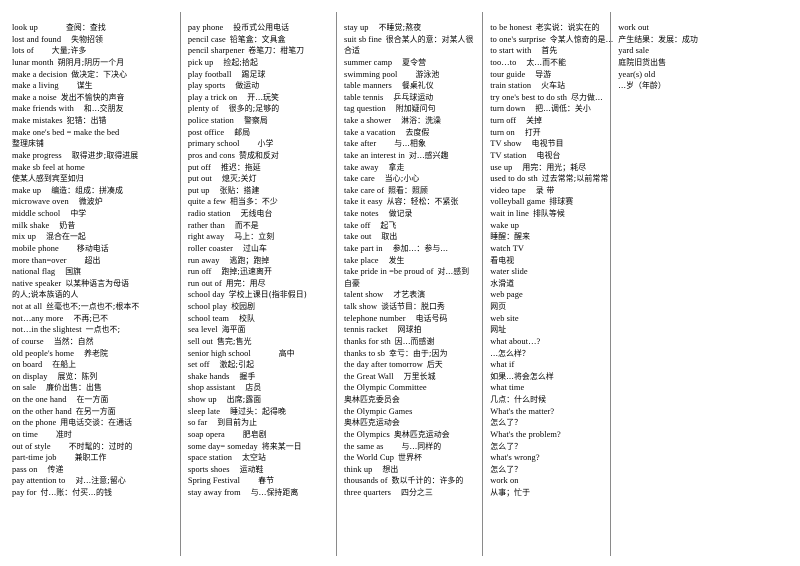  I want to click on vocabulary-entry: radio station 无线电台, so click(259, 214).